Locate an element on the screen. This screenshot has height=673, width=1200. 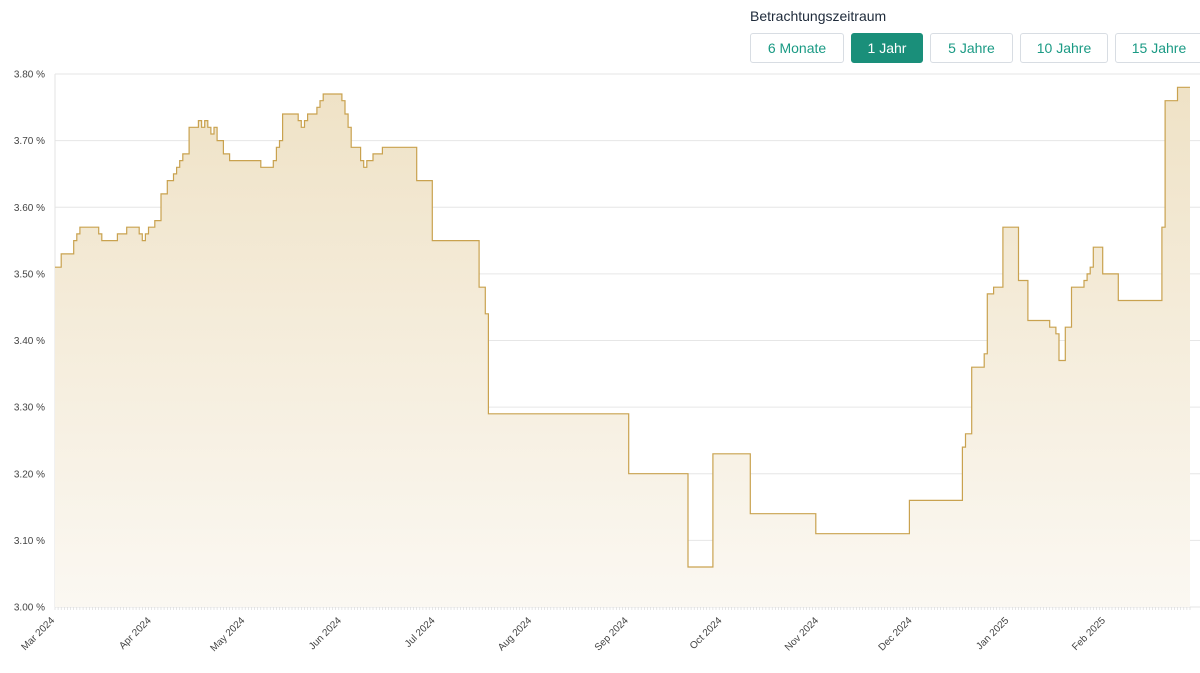
y-tick-label: 3.20 % is located at coordinates (29, 474).